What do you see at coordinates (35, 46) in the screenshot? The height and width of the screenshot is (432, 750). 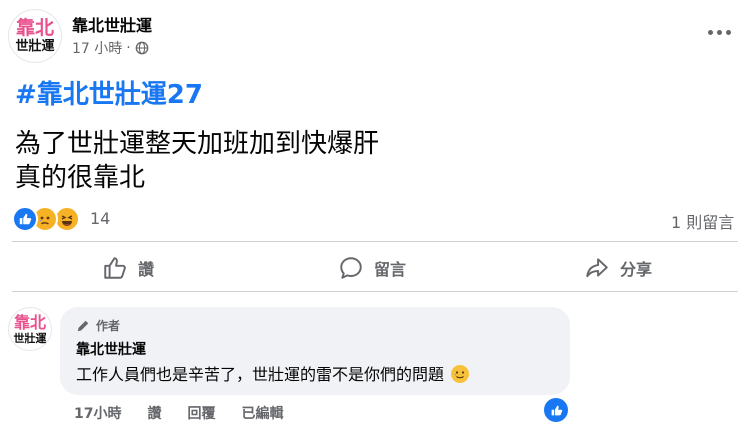 I see `avatar-text-bottom: 世壯運` at bounding box center [35, 46].